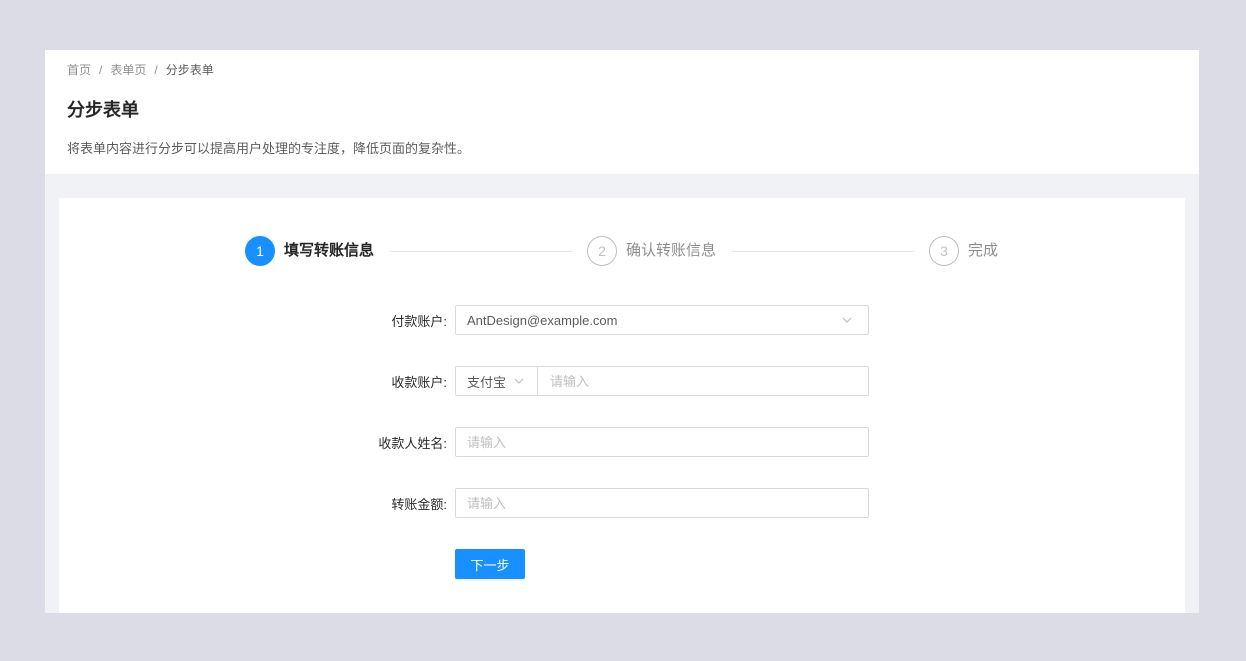  What do you see at coordinates (602, 564) in the screenshot?
I see `form-row-actions: 下一步` at bounding box center [602, 564].